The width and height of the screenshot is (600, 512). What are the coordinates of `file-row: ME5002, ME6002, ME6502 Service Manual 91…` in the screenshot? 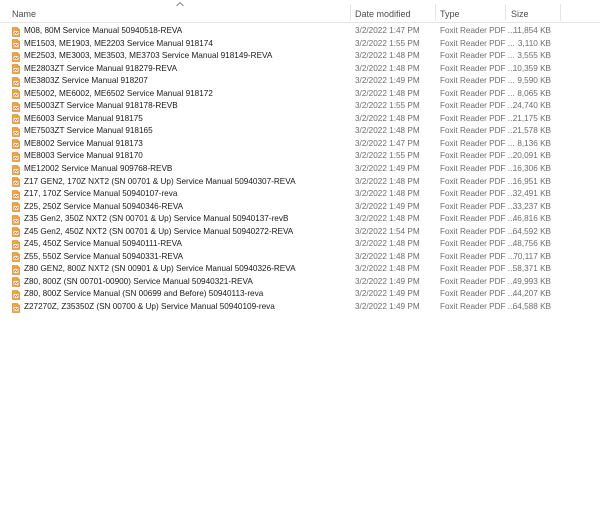 It's located at (300, 94).